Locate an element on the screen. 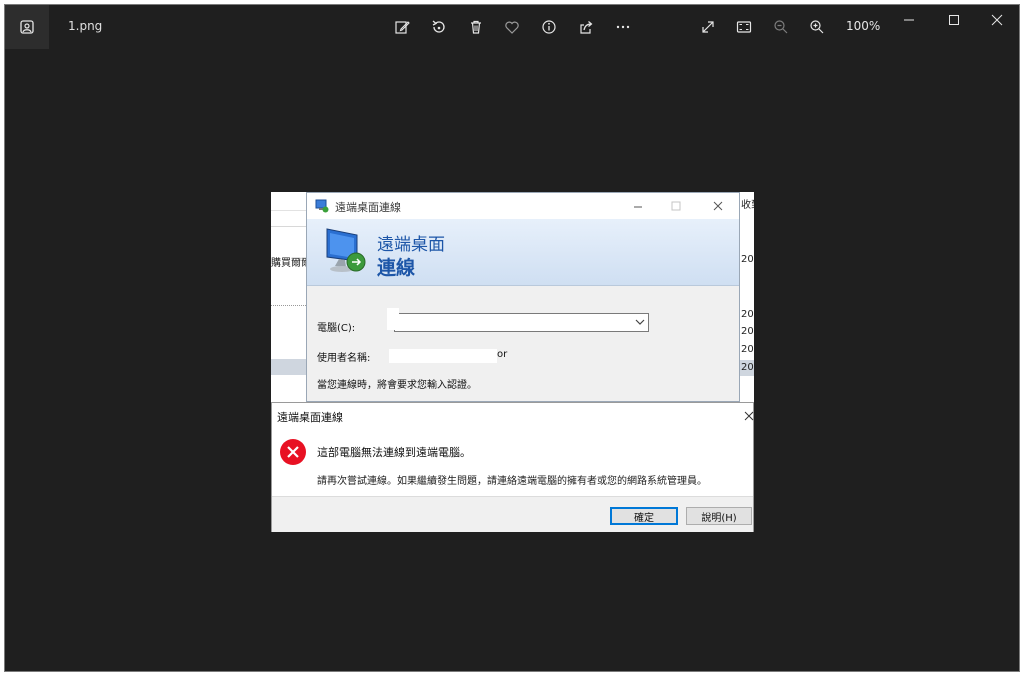 The height and width of the screenshot is (676, 1024). zoom-out-icon is located at coordinates (781, 27).